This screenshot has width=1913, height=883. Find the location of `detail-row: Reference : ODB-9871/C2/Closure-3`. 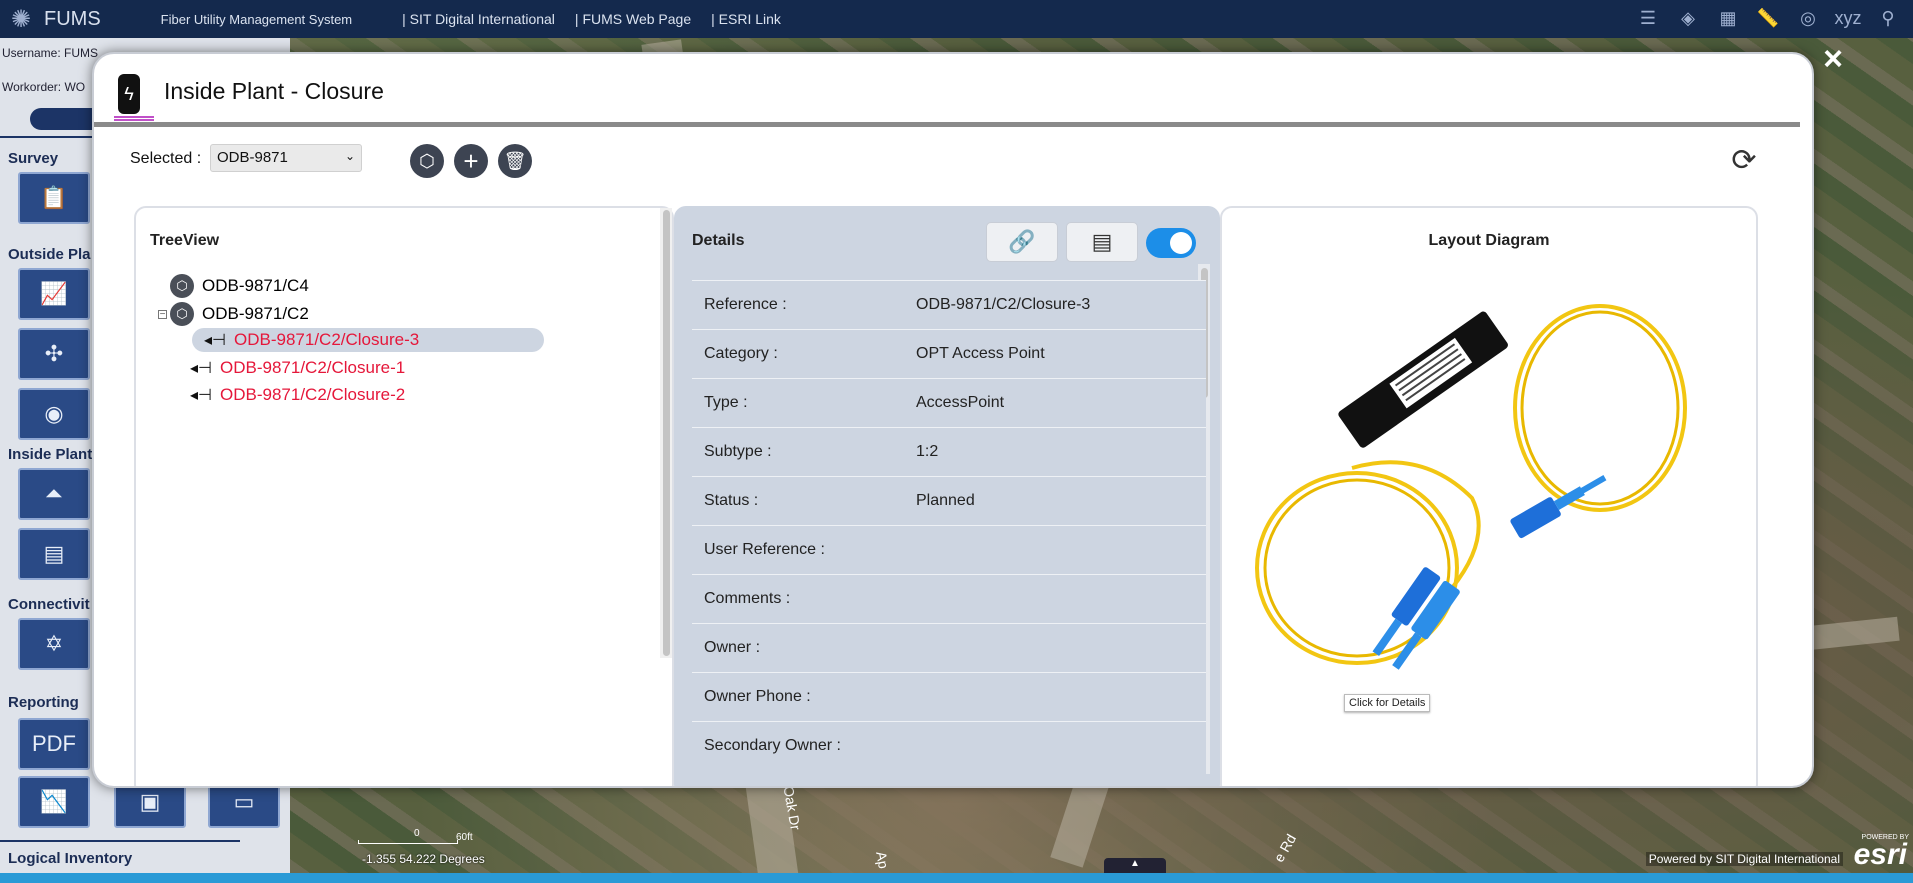

detail-row: Reference : ODB-9871/C2/Closure-3 is located at coordinates (949, 304).